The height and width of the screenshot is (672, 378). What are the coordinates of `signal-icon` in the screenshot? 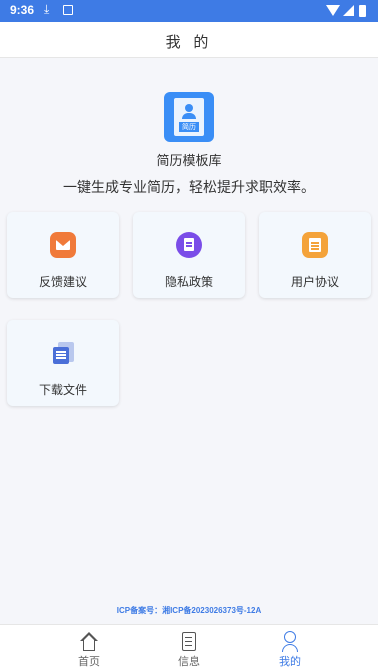 It's located at (348, 10).